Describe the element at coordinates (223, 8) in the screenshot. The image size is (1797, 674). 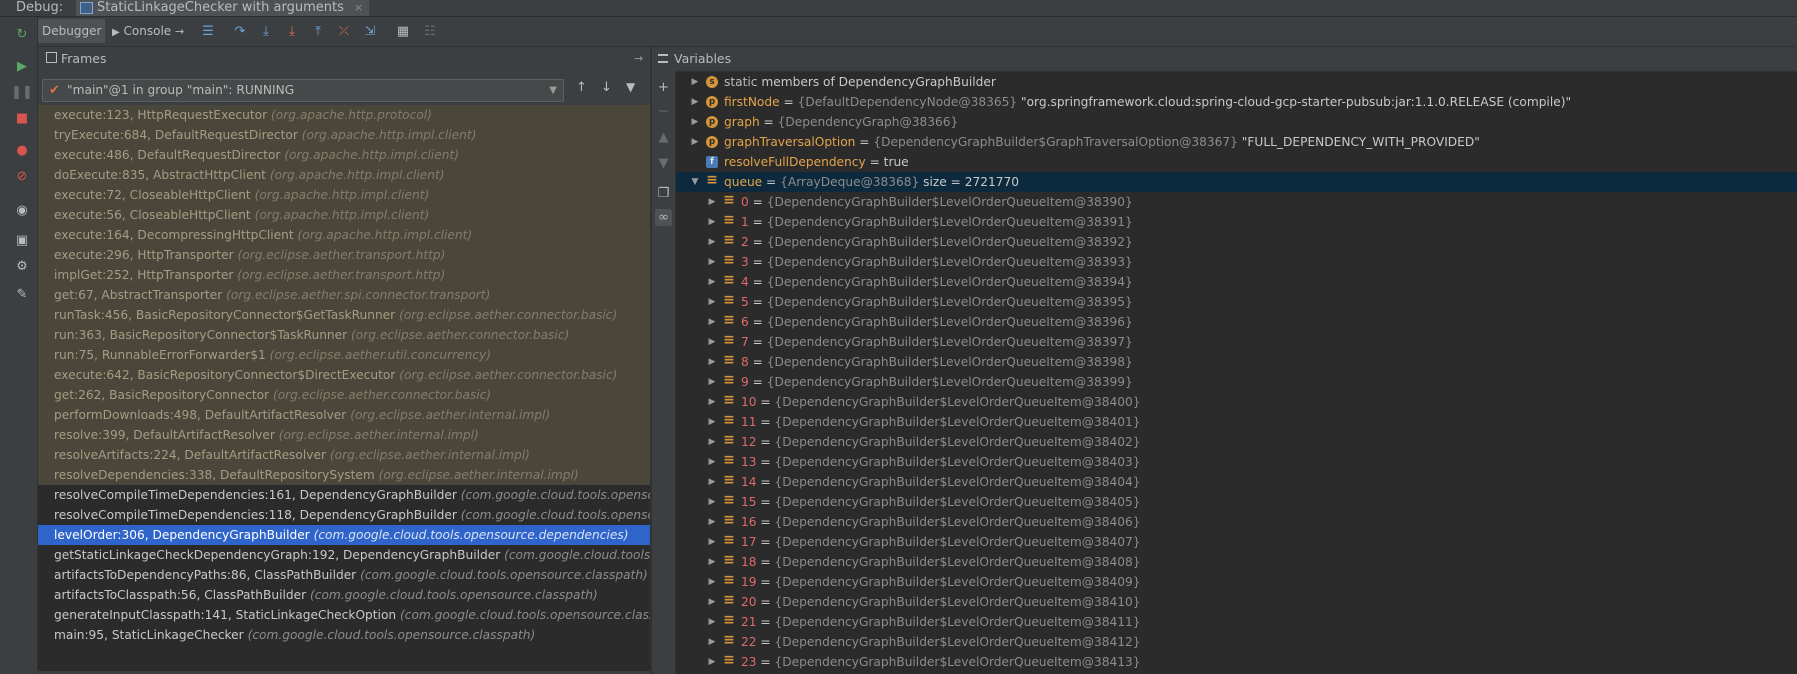
I see `run-config-tab: StaticLinkageChecker with arguments ×` at that location.